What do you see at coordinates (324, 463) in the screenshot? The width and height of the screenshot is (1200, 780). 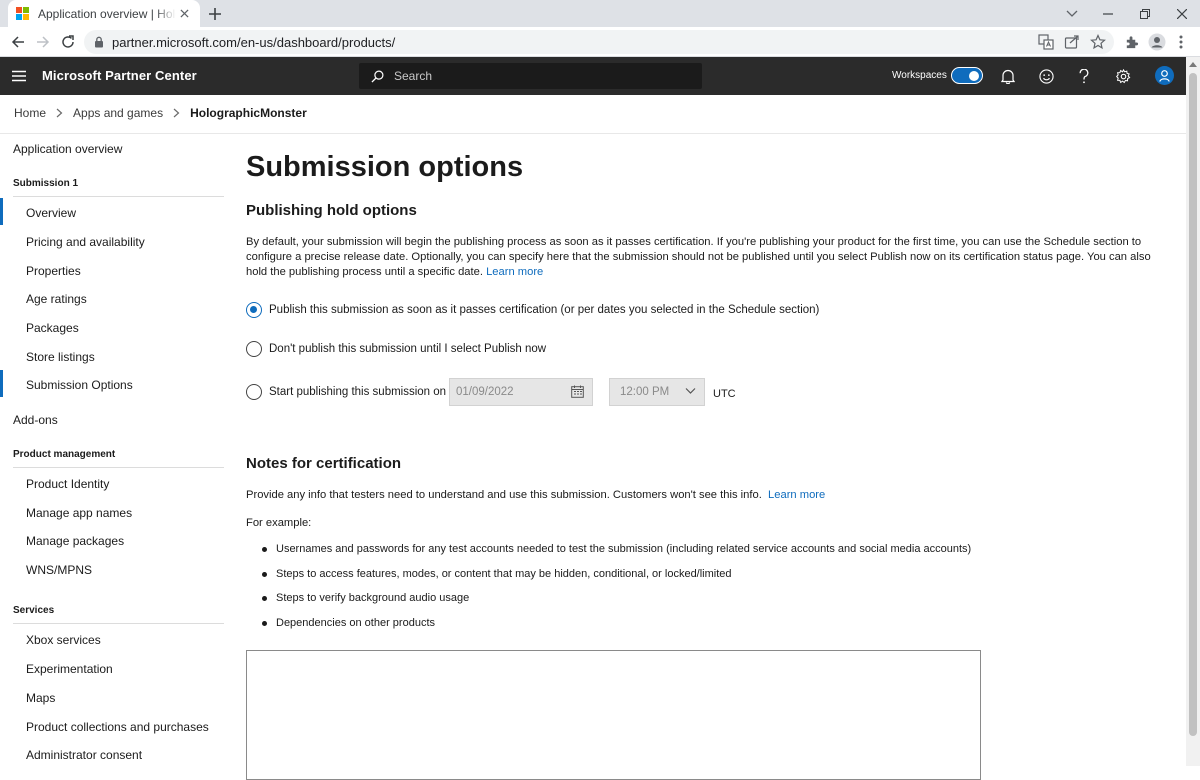 I see `notes-for-certification-title: Notes for certification` at bounding box center [324, 463].